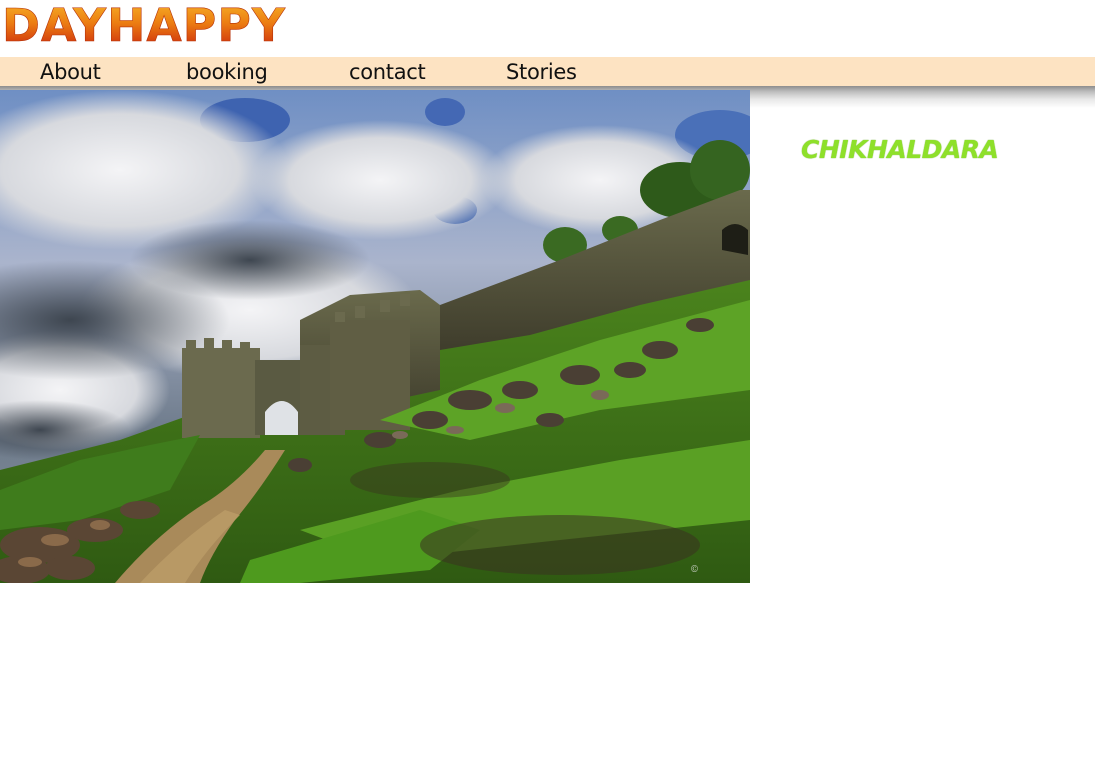  I want to click on nav-booking: booking, so click(227, 71).